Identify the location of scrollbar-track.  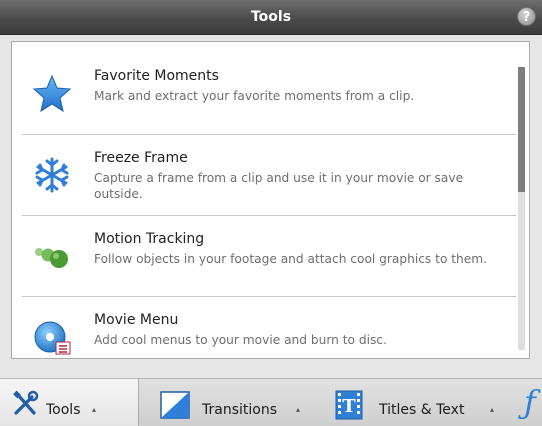
(521, 208).